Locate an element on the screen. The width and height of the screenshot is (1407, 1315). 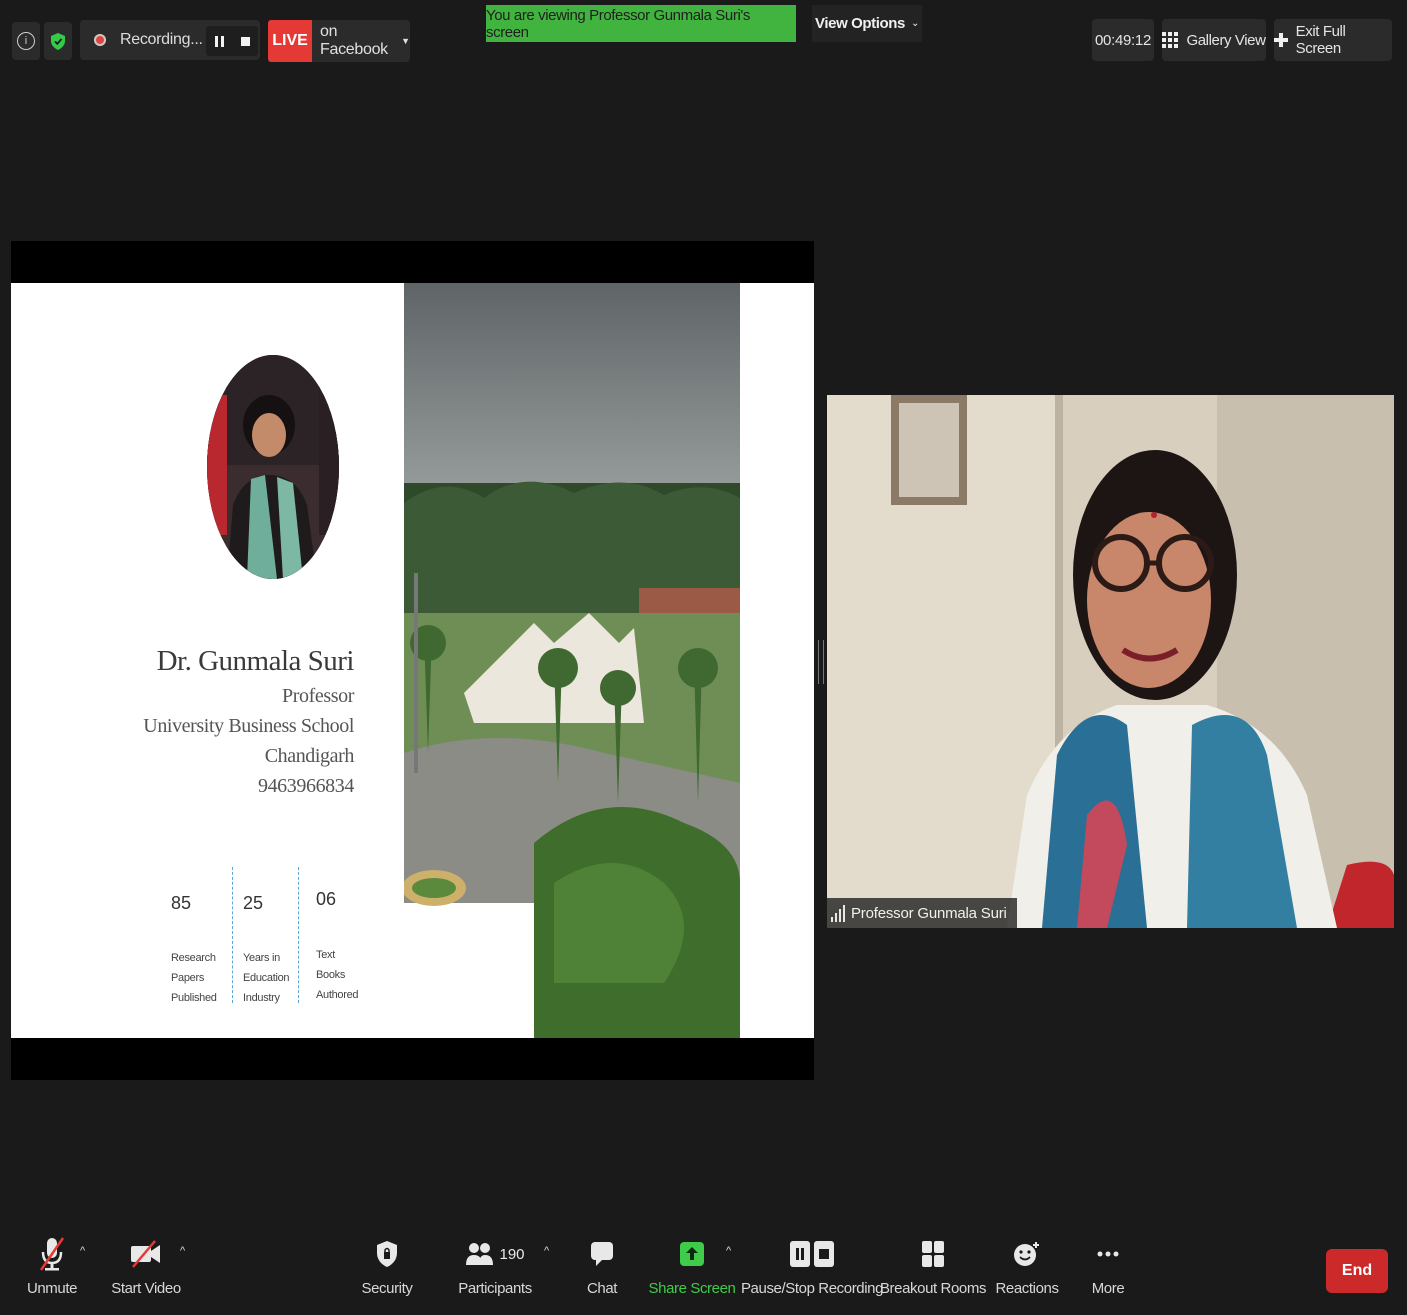
stat-caption: Text Books Authored is located at coordinates (337, 975).